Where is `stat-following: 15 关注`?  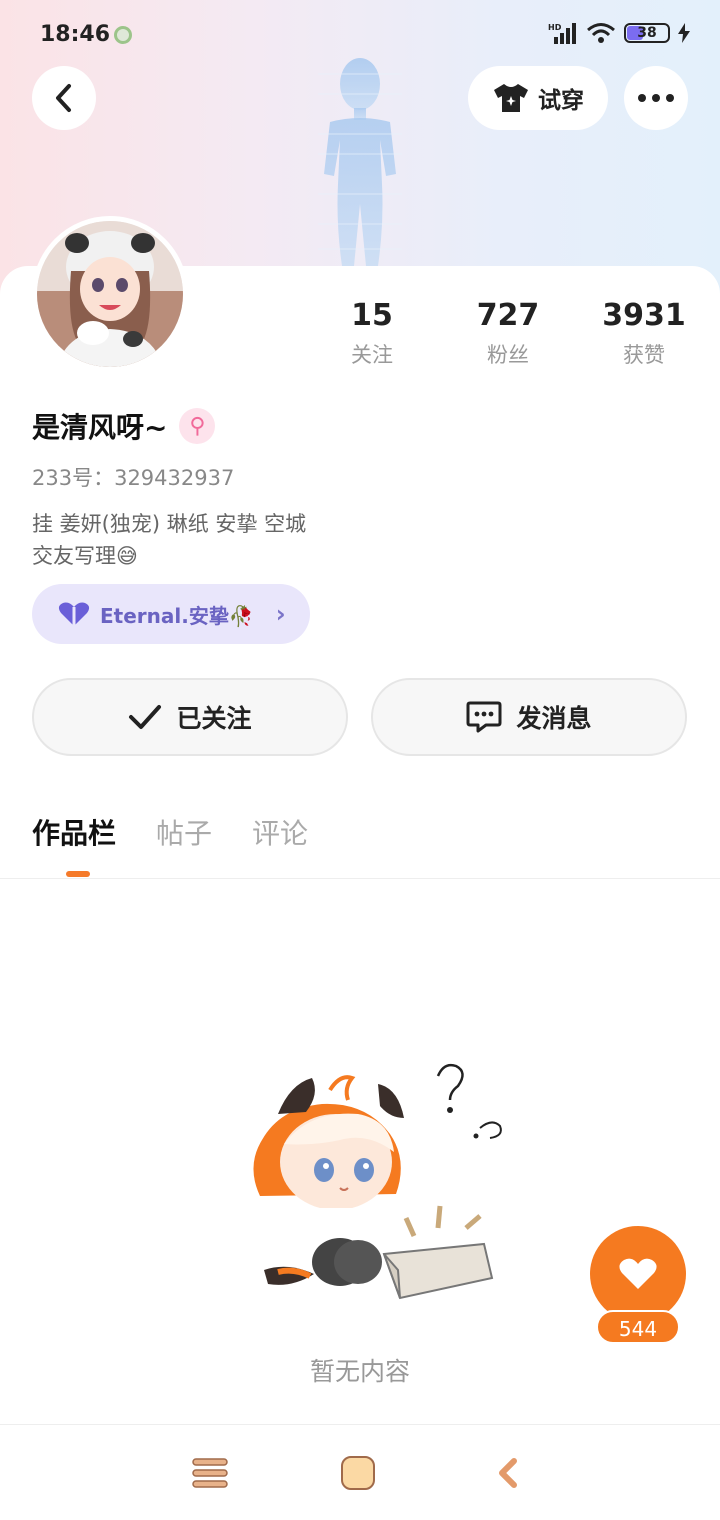
stat-following: 15 关注 is located at coordinates (372, 333).